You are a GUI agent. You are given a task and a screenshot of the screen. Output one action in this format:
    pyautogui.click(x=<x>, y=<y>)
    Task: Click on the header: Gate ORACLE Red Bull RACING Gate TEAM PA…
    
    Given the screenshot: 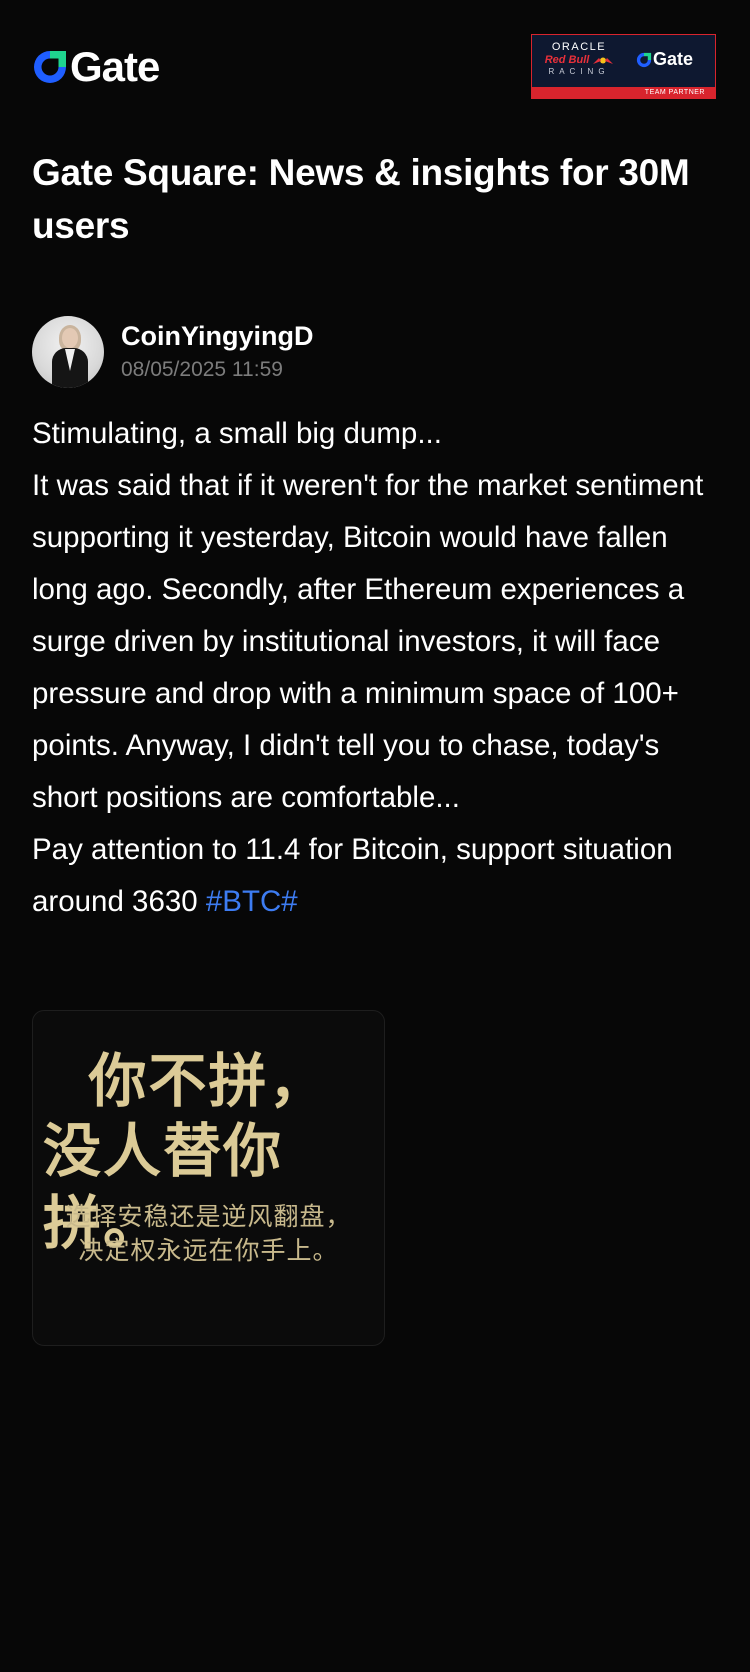 What is the action you would take?
    pyautogui.click(x=374, y=68)
    